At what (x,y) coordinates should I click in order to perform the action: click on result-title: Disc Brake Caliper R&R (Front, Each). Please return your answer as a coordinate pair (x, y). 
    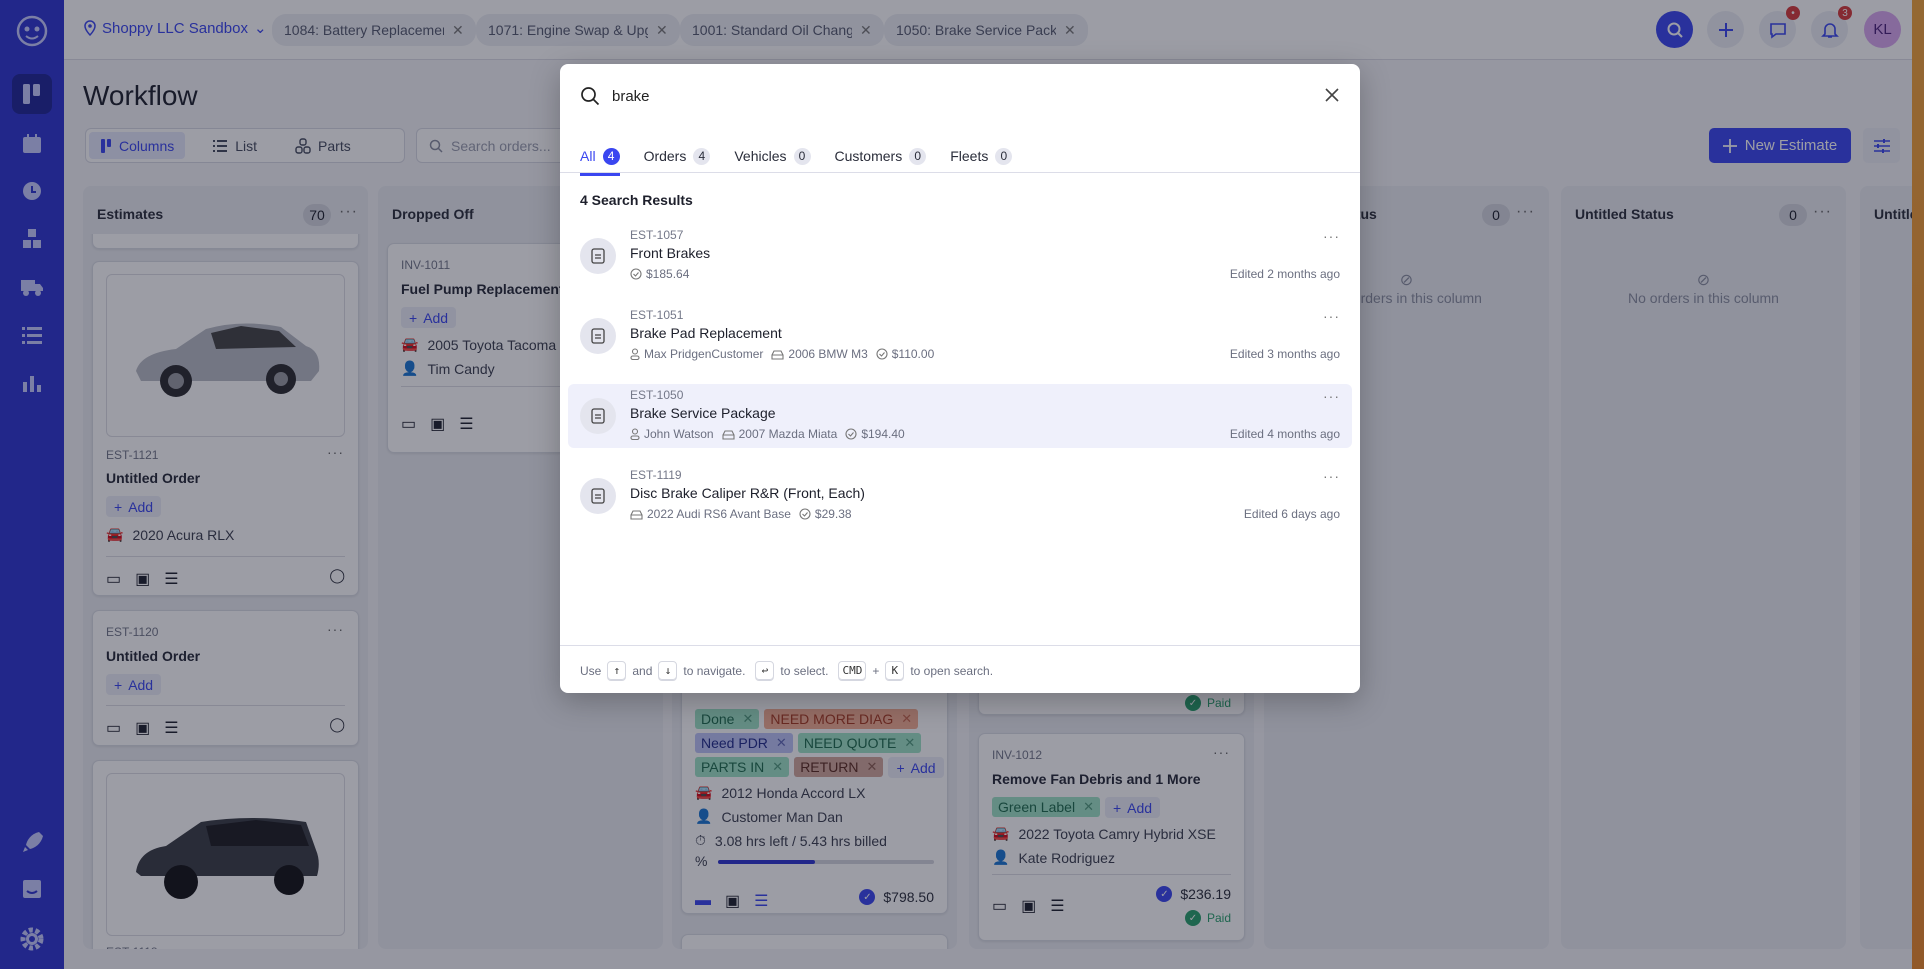
    Looking at the image, I should click on (747, 493).